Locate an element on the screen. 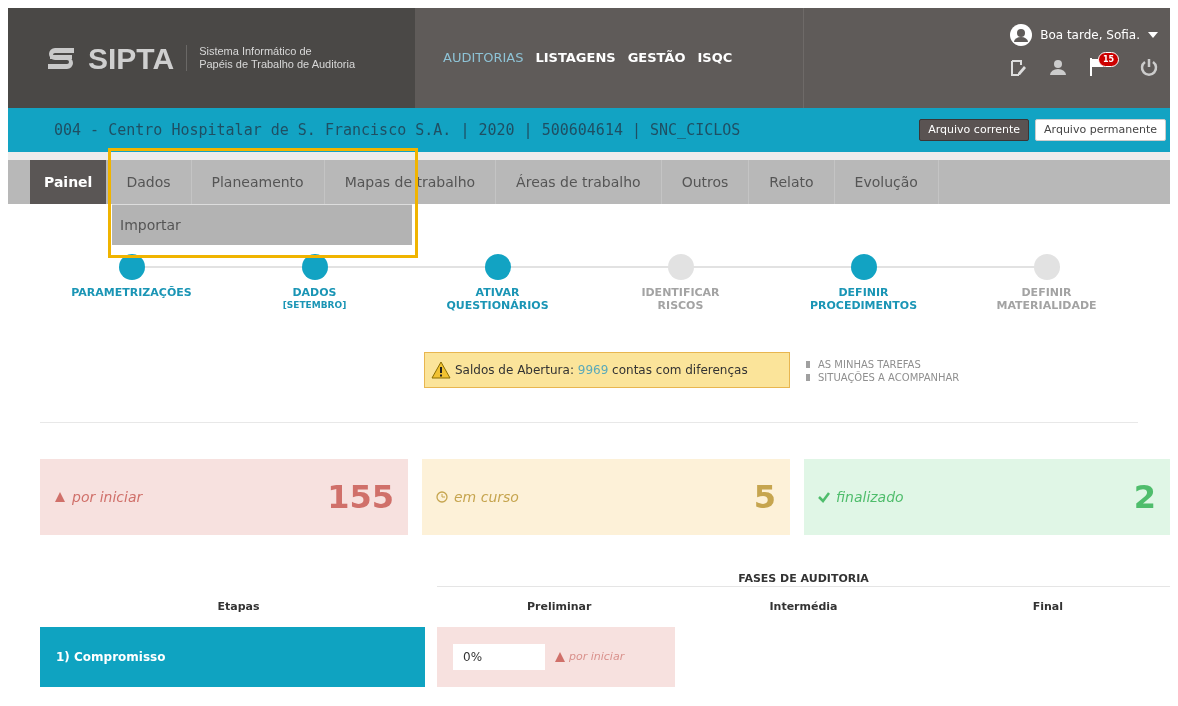 The image size is (1178, 706). logo-subtitle: Sistema Informático de Papéis de Trabalho de Auditoria is located at coordinates (271, 58).